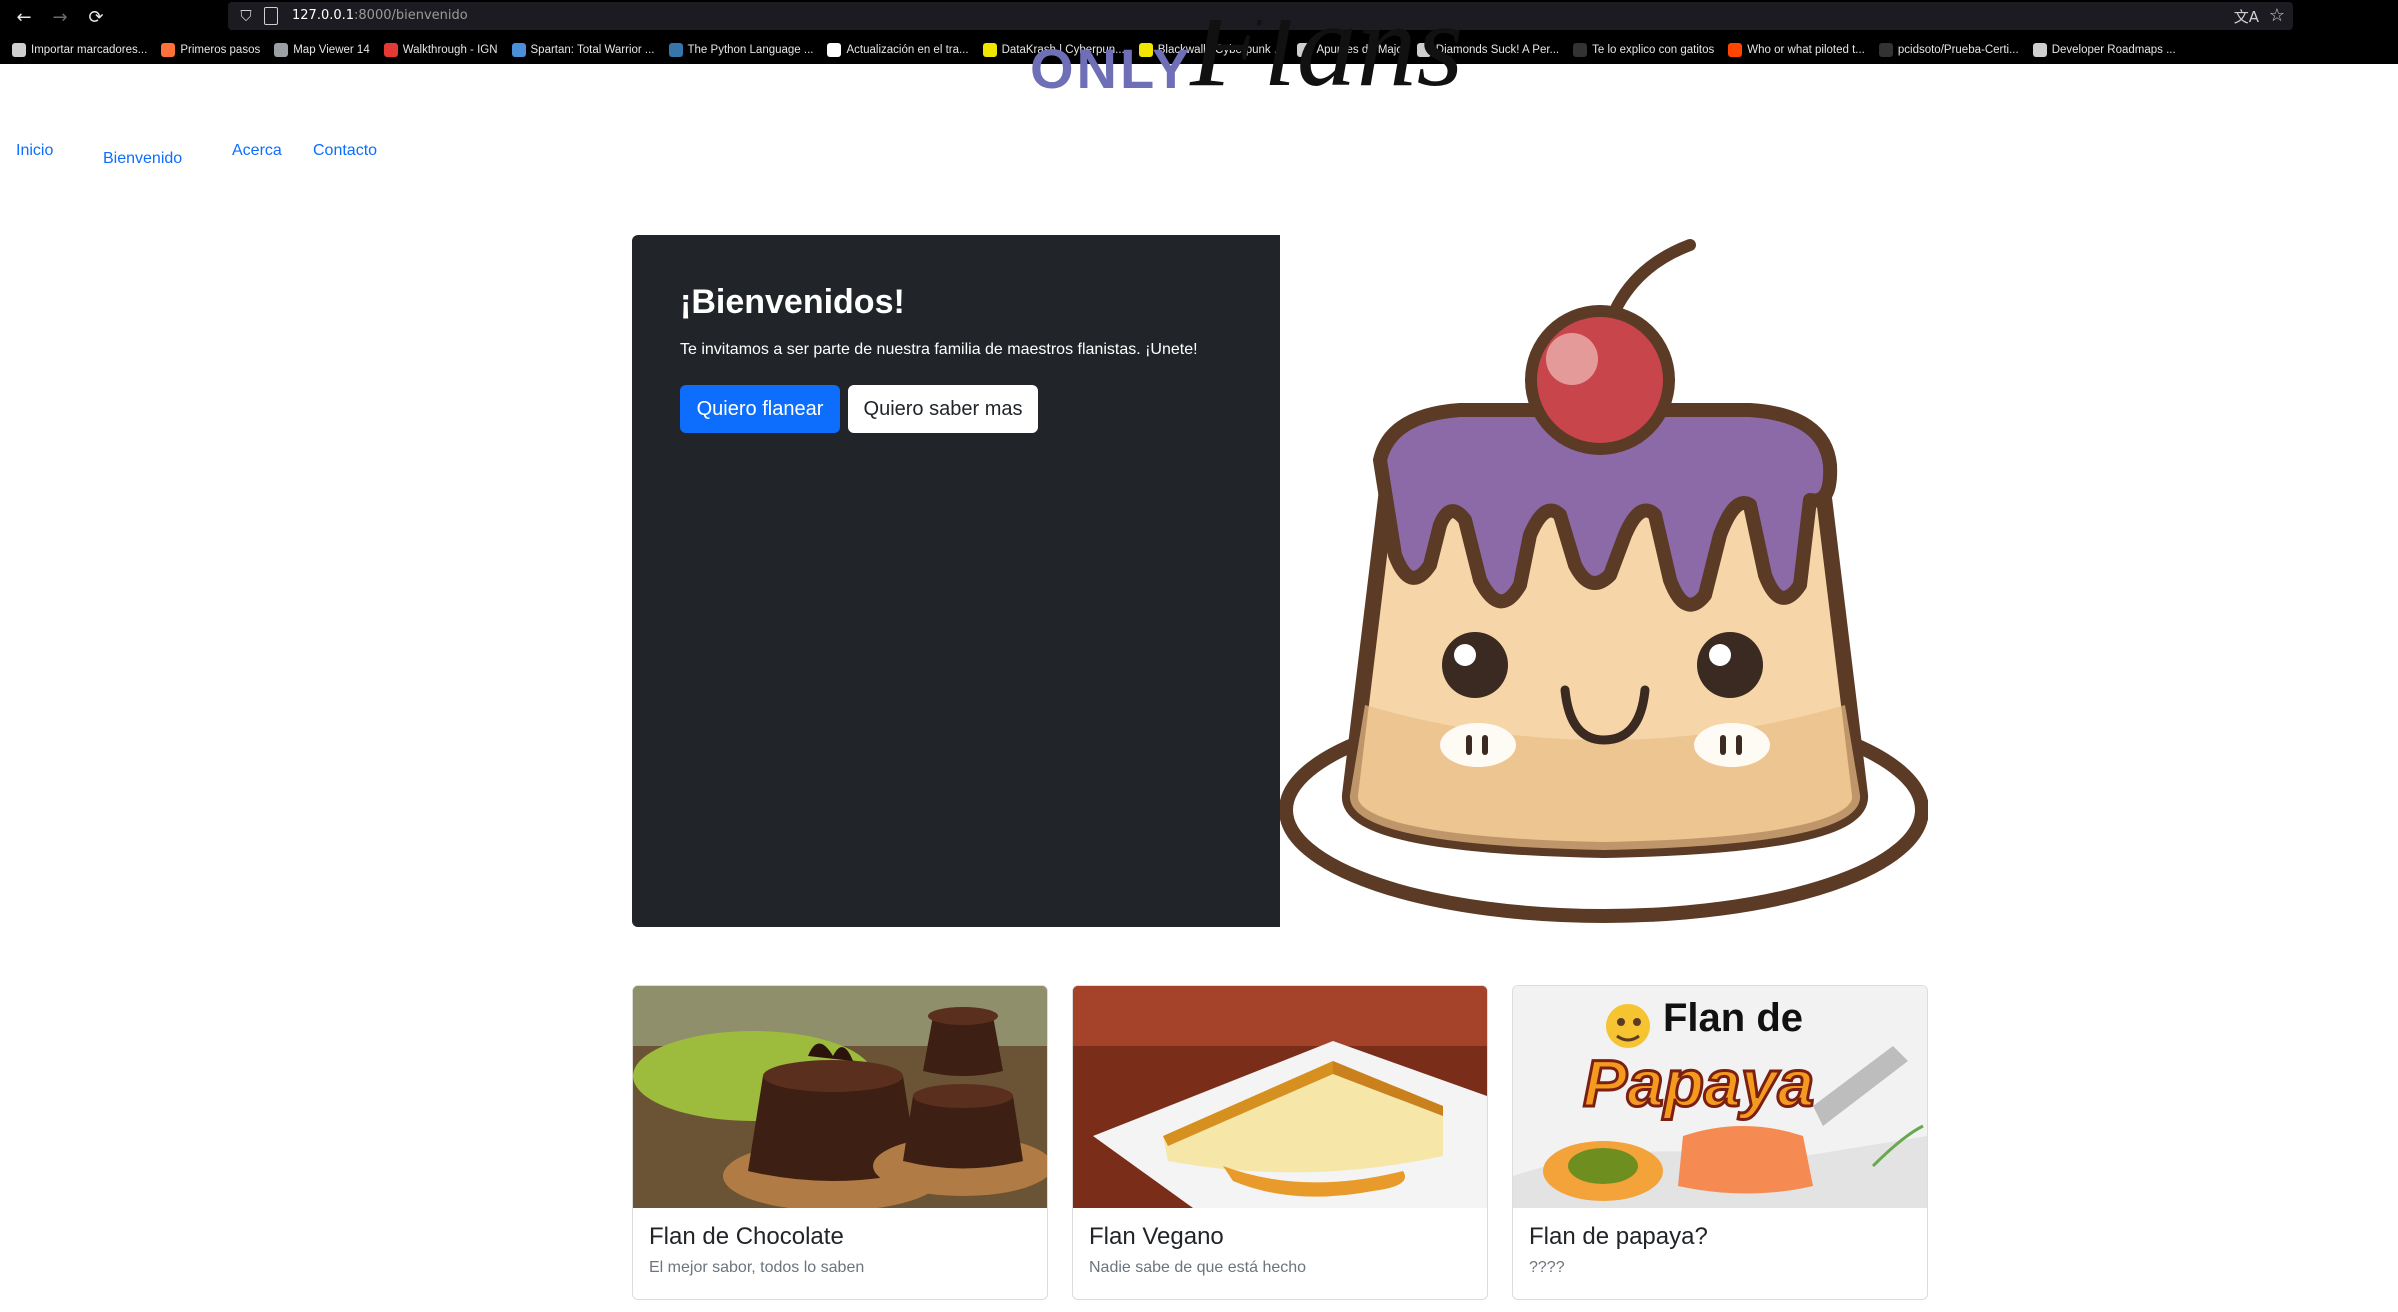 The height and width of the screenshot is (1312, 2398). What do you see at coordinates (746, 1236) in the screenshot?
I see `card-title: Flan de Chocolate` at bounding box center [746, 1236].